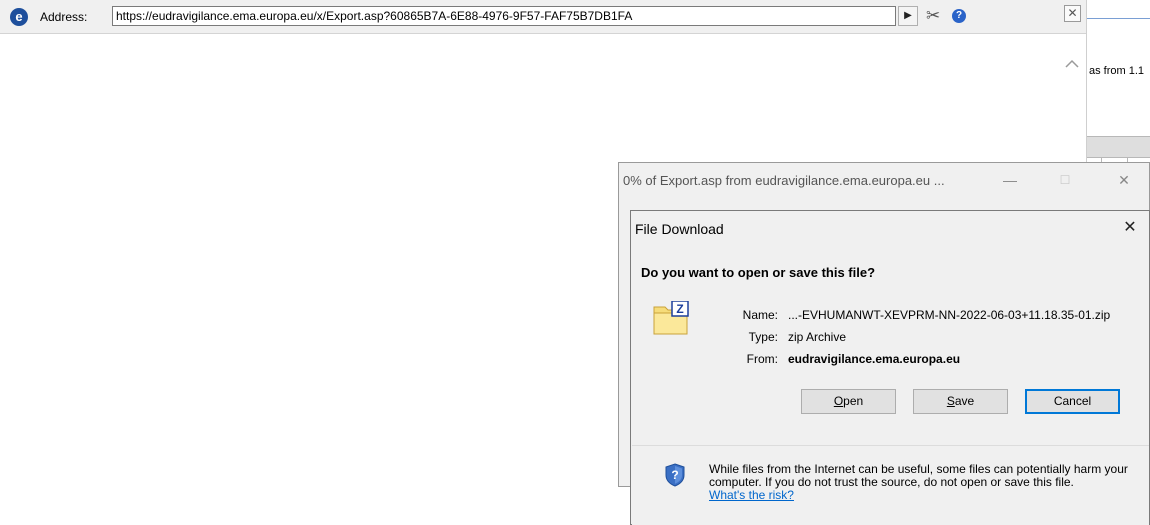 The width and height of the screenshot is (1150, 525). I want to click on progress-close-button: ✕, so click(1124, 180).